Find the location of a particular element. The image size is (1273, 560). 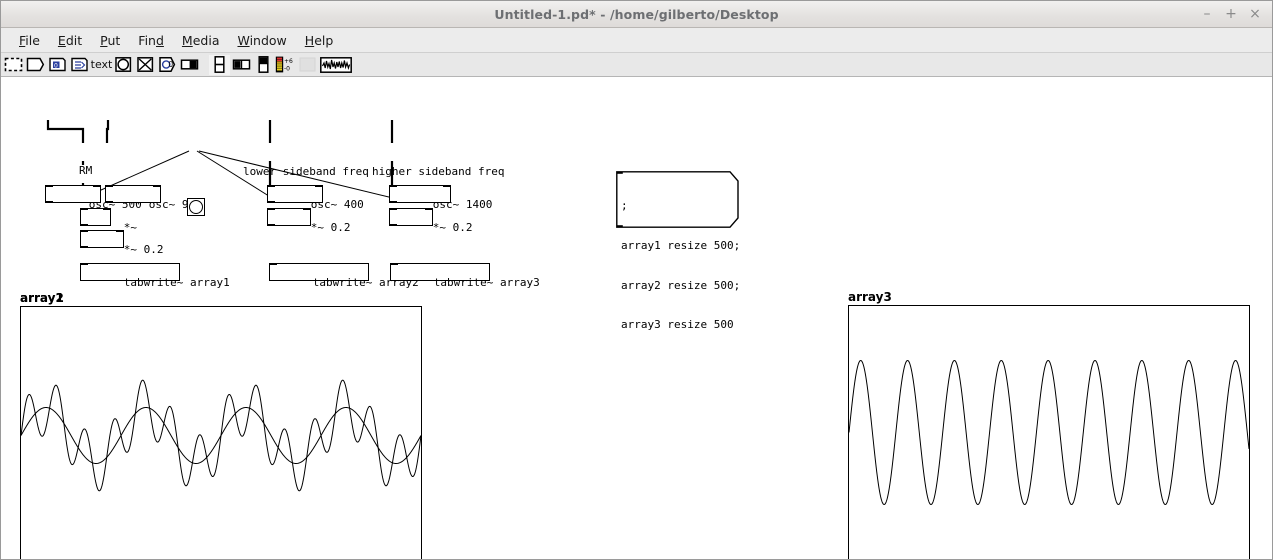

bang-circle-icon is located at coordinates (196, 207).